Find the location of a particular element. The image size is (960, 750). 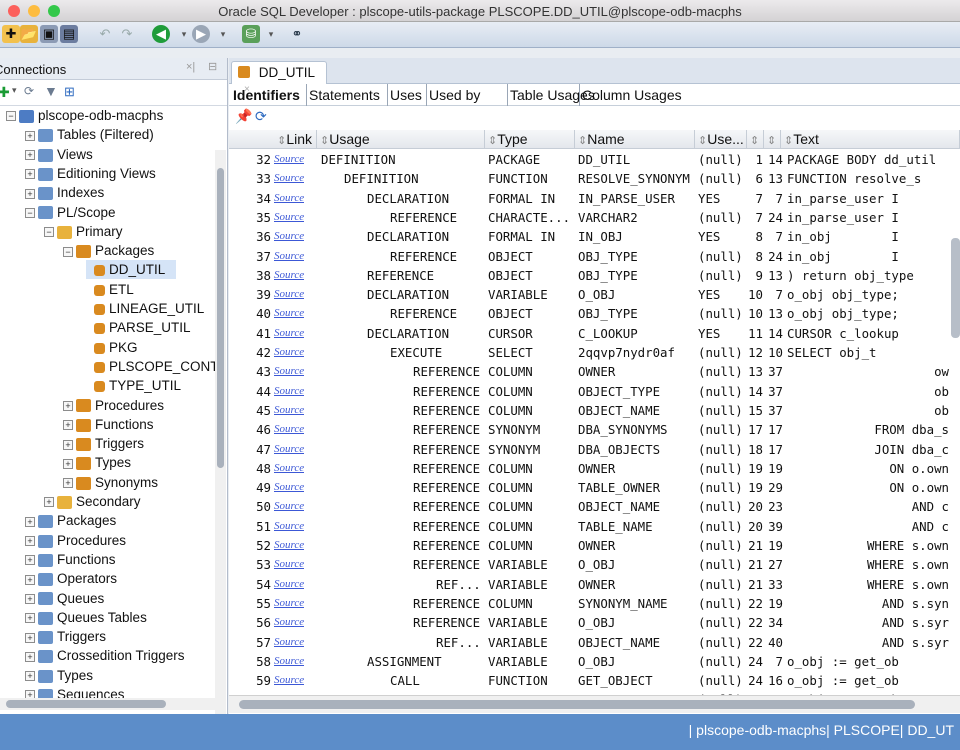

tree-item: + Queues is located at coordinates (64, 598).